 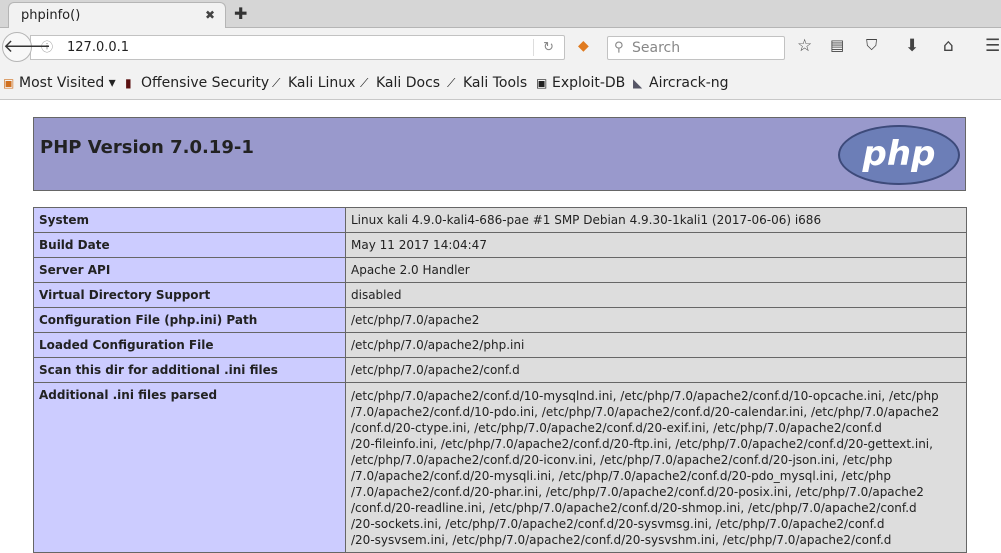 What do you see at coordinates (589, 83) in the screenshot?
I see `bookmark-label: Exploit-DB` at bounding box center [589, 83].